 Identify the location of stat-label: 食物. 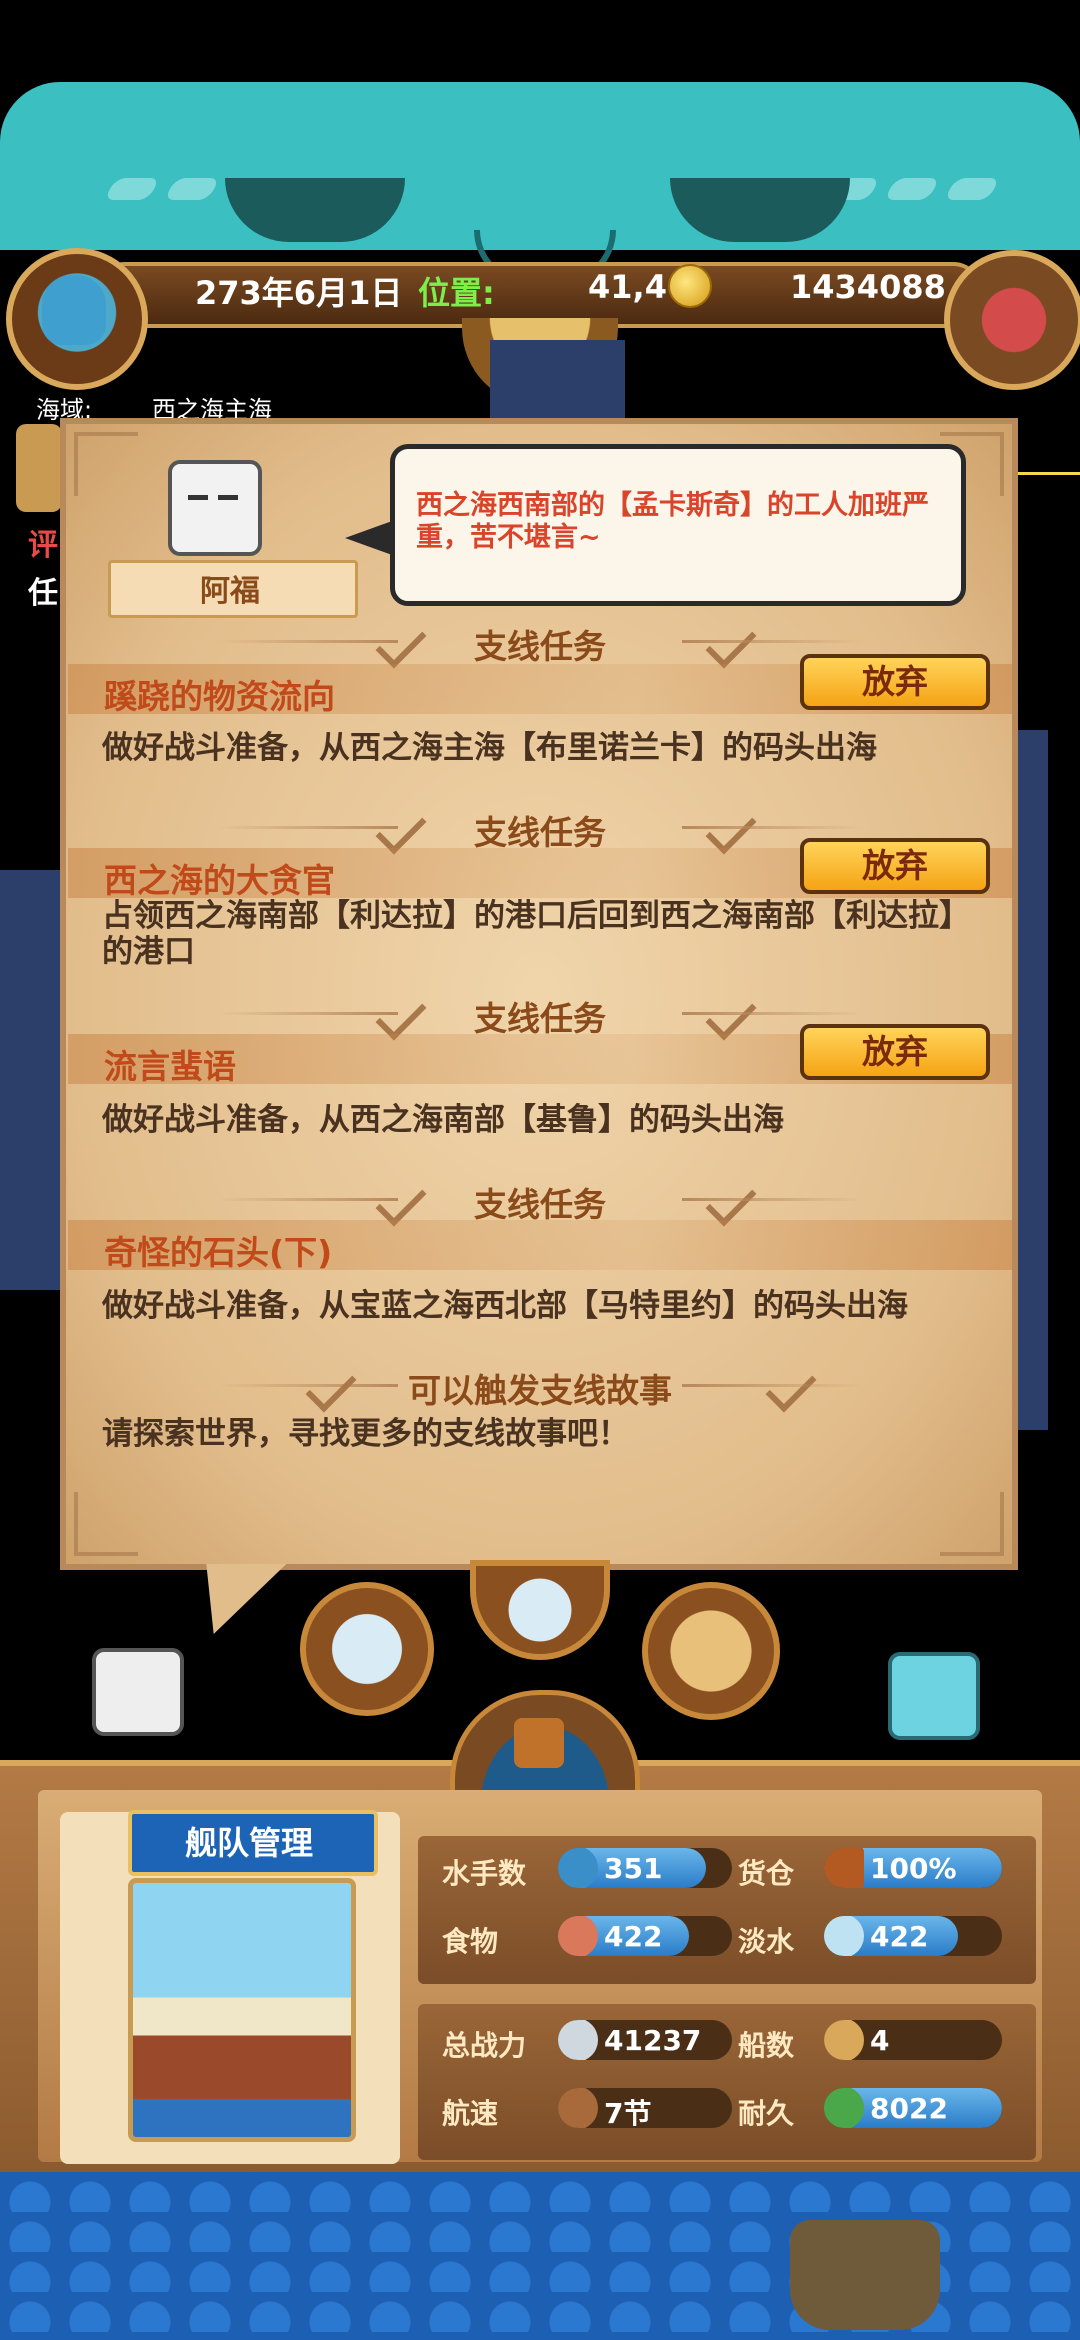
(470, 1941).